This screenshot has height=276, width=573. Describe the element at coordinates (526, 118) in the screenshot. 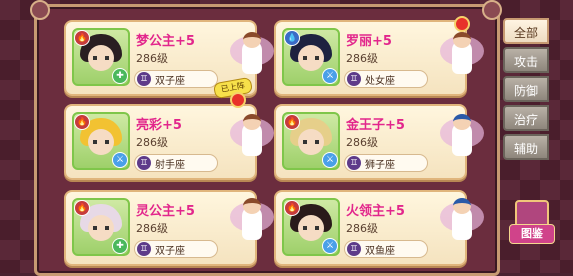

I see `tab-heal: 治疗` at that location.